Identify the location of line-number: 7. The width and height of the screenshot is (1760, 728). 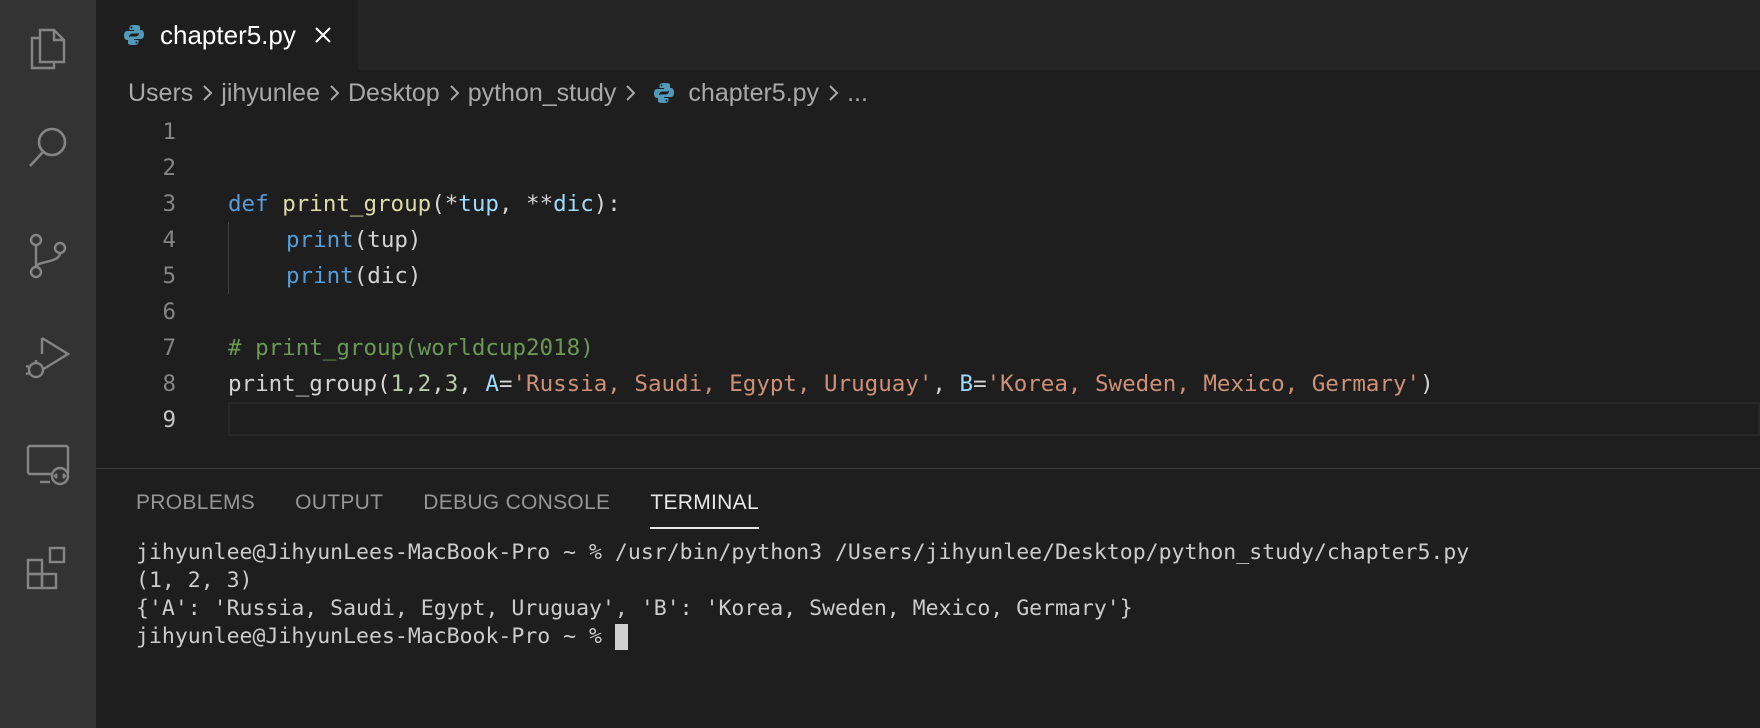
(169, 348).